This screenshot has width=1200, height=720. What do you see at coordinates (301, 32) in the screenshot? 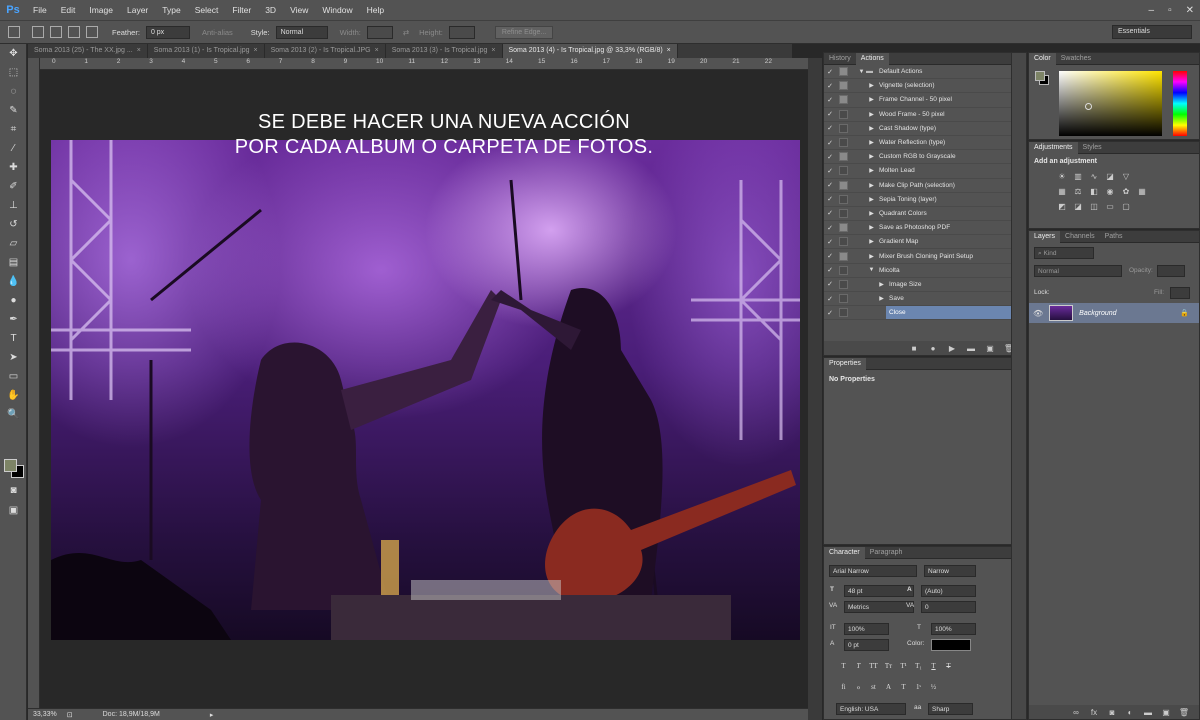
I see `style-select: Normal` at bounding box center [301, 32].